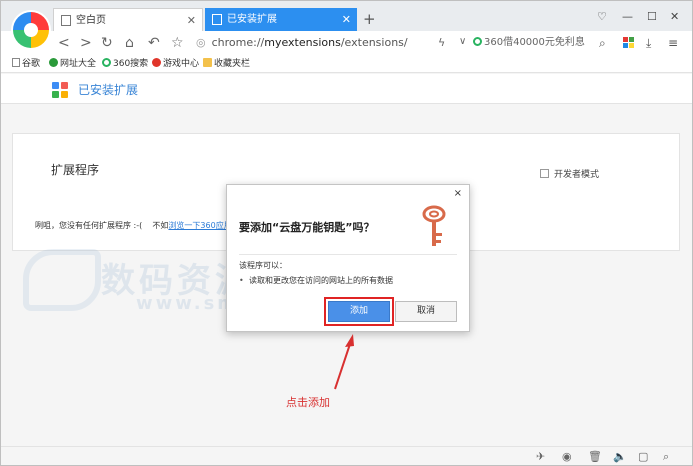  What do you see at coordinates (91, 20) in the screenshot?
I see `tab-label: 空白页` at bounding box center [91, 20].